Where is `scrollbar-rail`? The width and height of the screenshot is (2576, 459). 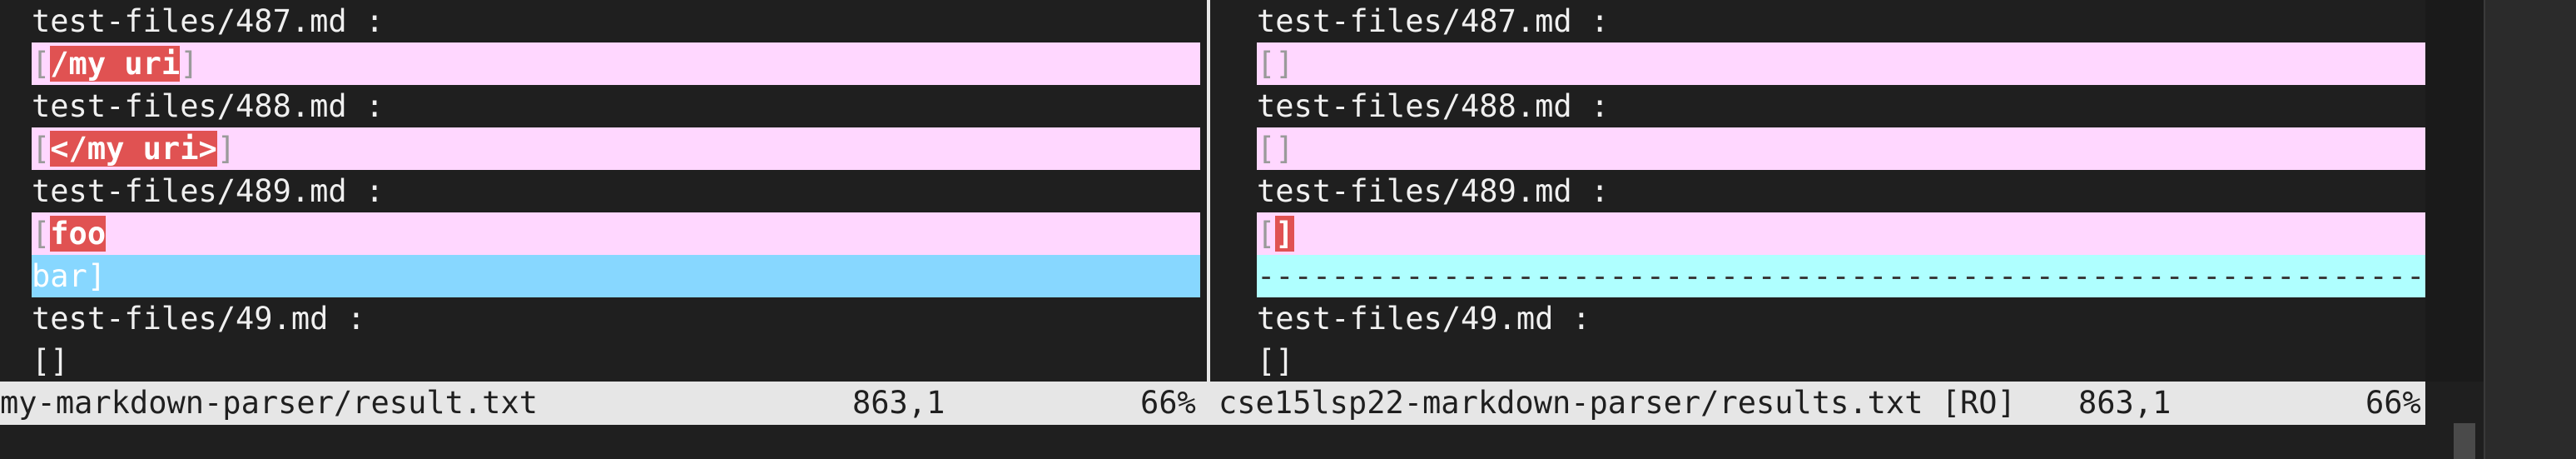 scrollbar-rail is located at coordinates (2484, 229).